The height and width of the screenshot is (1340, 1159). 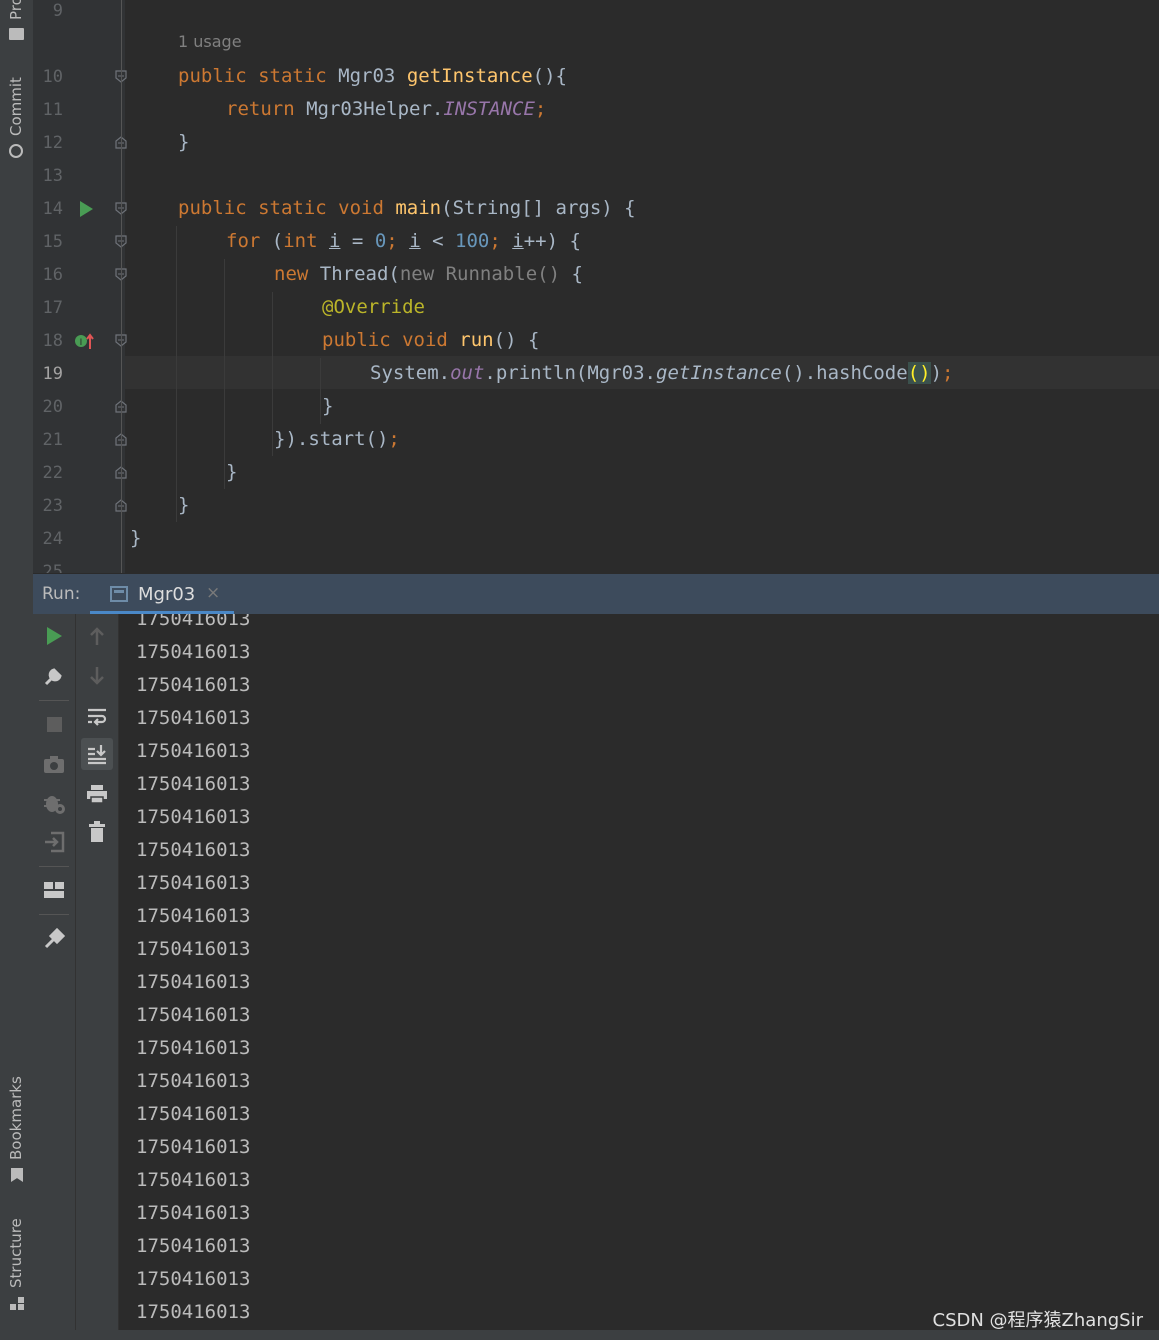 What do you see at coordinates (430, 340) in the screenshot?
I see `code-line-18: public void run() {` at bounding box center [430, 340].